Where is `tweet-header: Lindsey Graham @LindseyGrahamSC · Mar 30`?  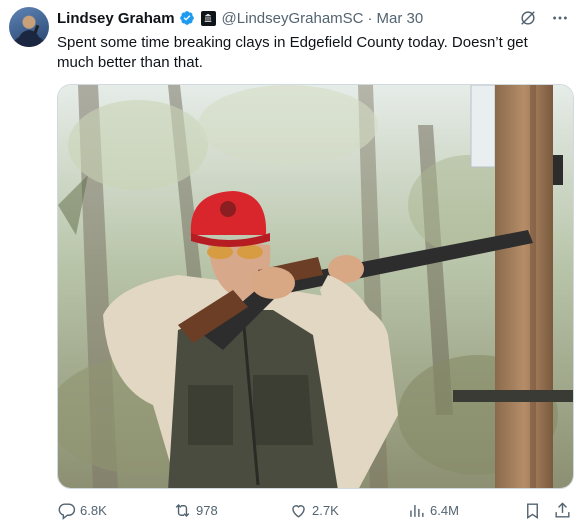
tweet-header: Lindsey Graham @LindseyGrahamSC · Mar 30 is located at coordinates (313, 18).